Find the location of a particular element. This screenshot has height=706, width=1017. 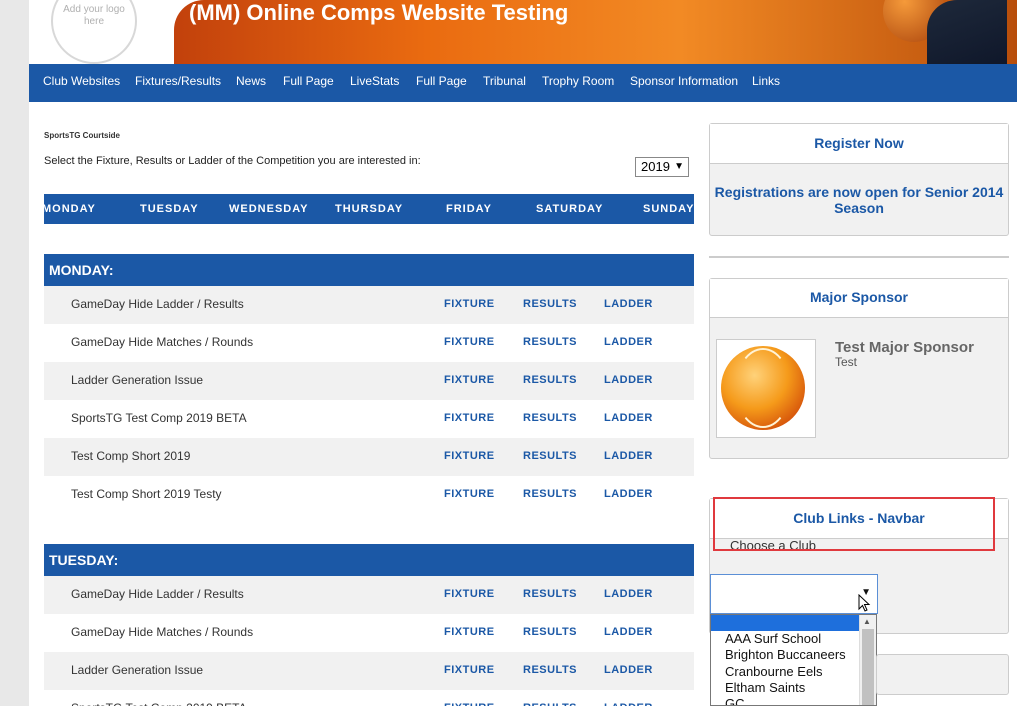

comp-name: GameDay Hide Ladder / Results is located at coordinates (157, 594).